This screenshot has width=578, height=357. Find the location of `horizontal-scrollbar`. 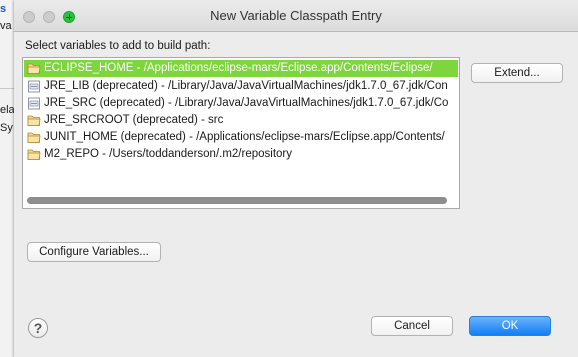

horizontal-scrollbar is located at coordinates (241, 200).